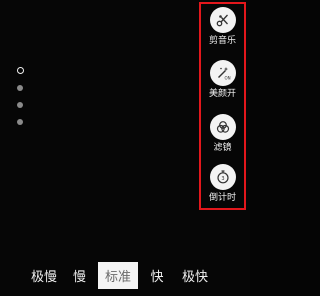 Image resolution: width=320 pixels, height=296 pixels. I want to click on filter-button: 滤镜, so click(222, 133).